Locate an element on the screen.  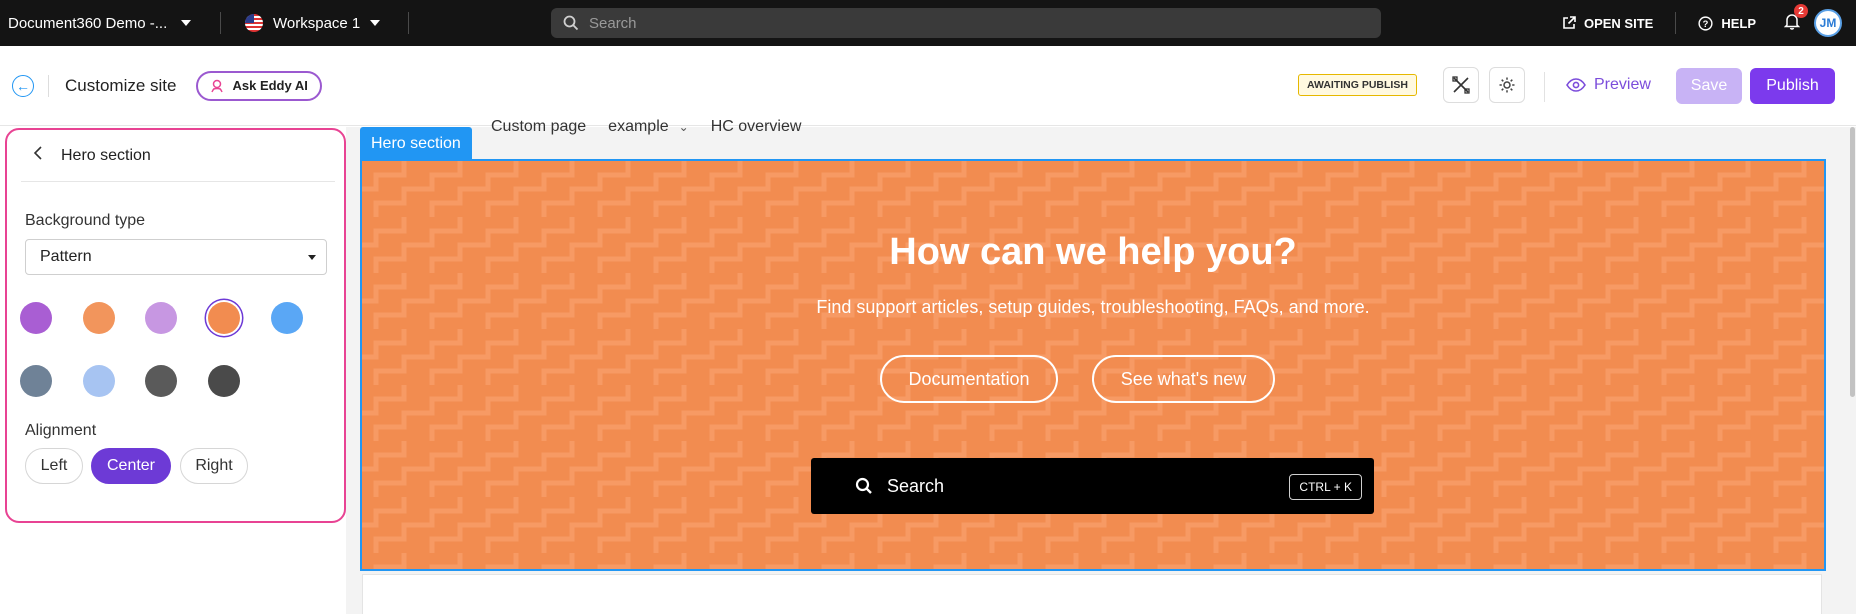
background-type-value: Pattern is located at coordinates (66, 256).